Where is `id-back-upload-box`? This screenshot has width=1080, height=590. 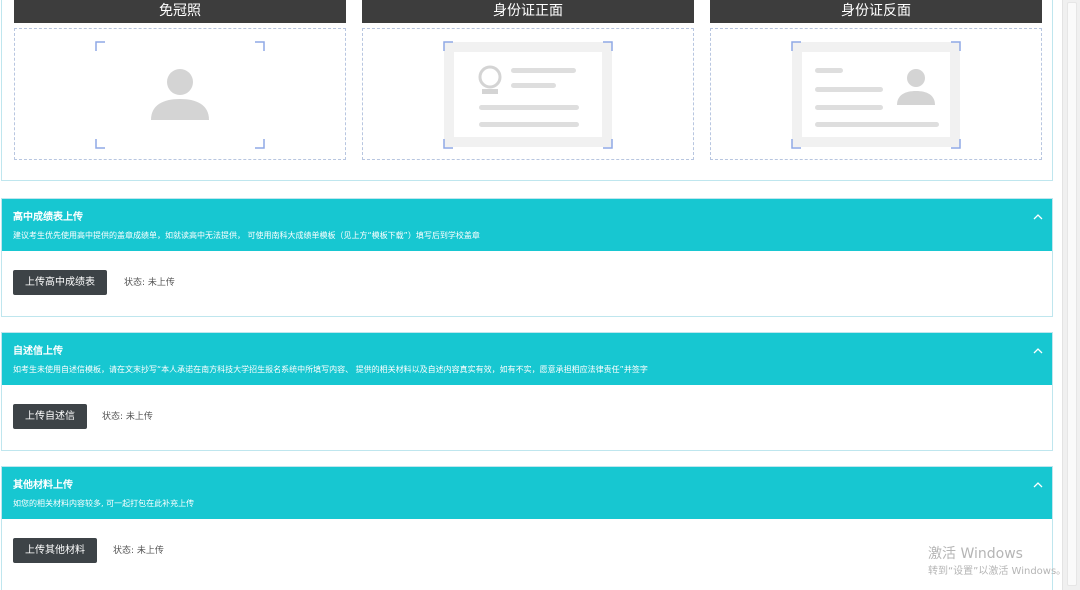
id-back-upload-box is located at coordinates (876, 94).